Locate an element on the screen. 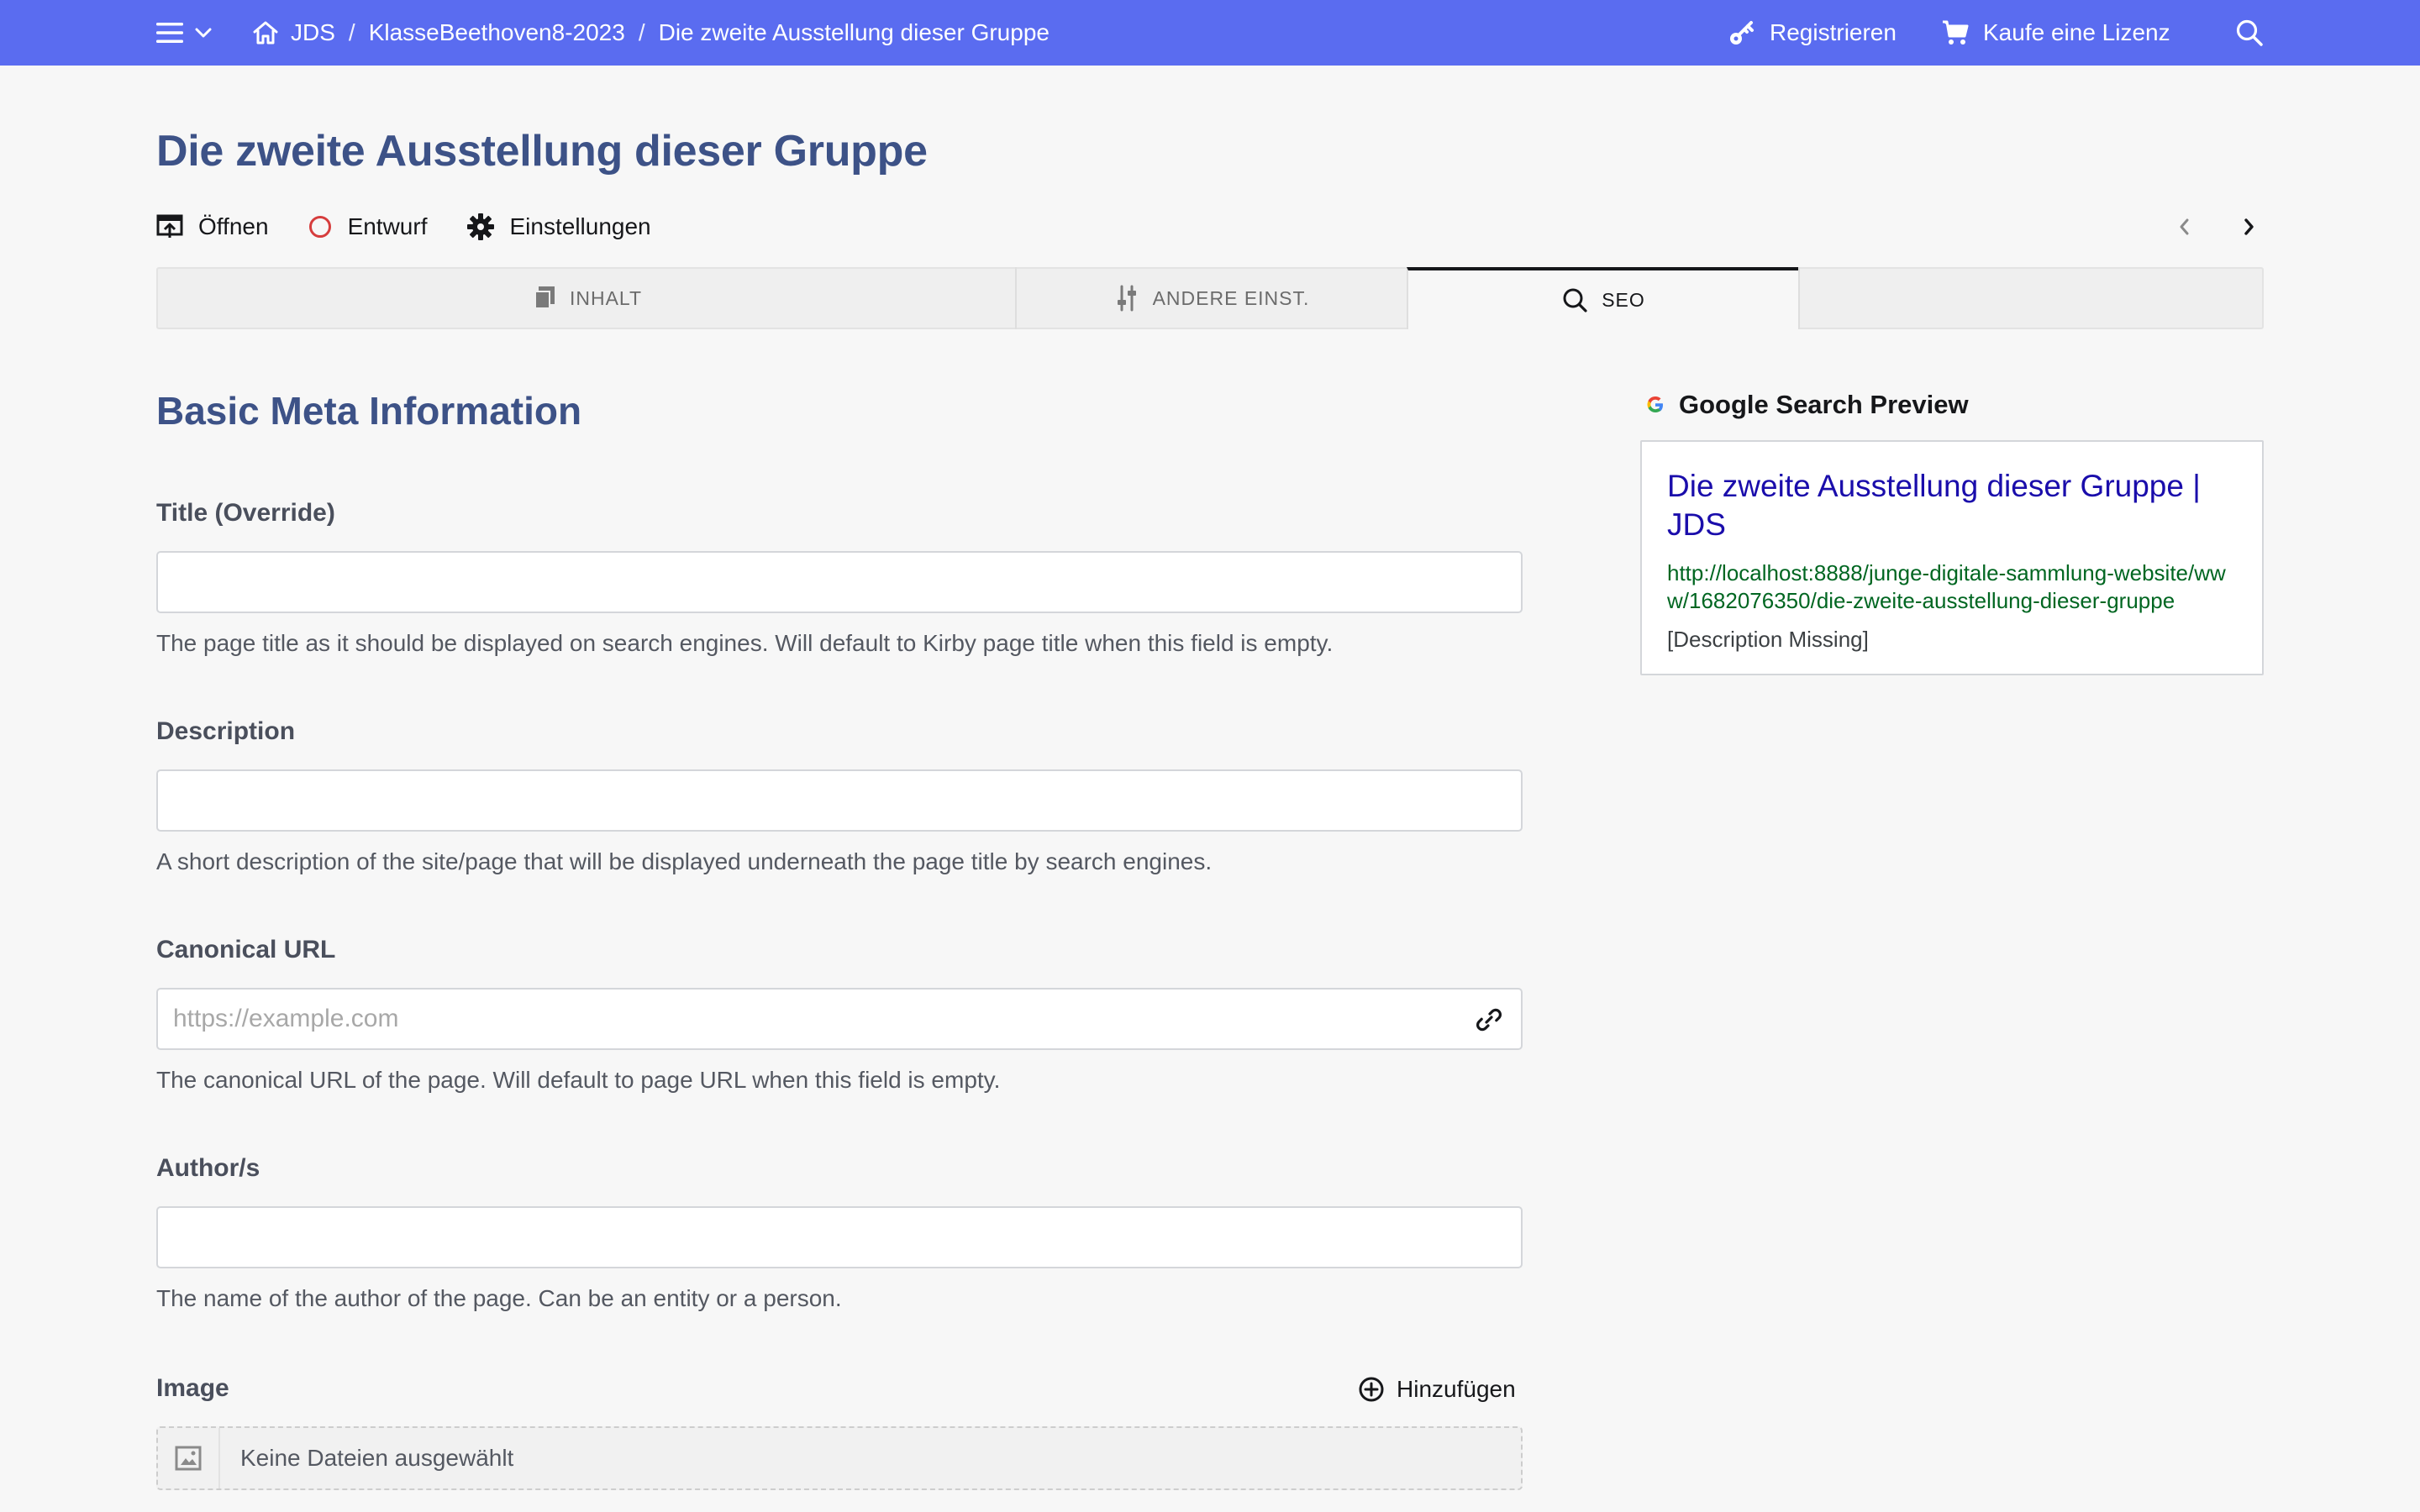 The image size is (2420, 1512). tab-seo: SEO is located at coordinates (1602, 298).